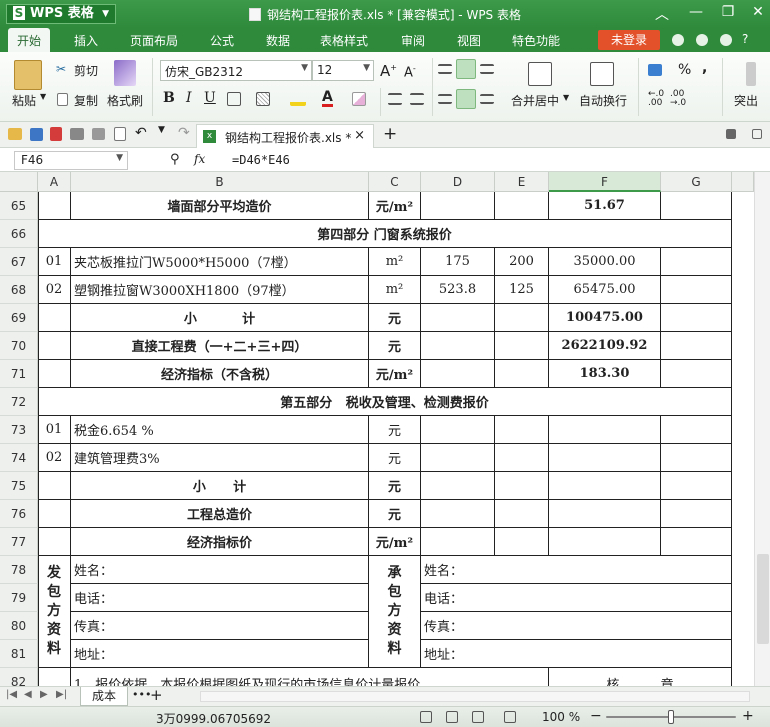 Image resolution: width=770 pixels, height=727 pixels. Describe the element at coordinates (19, 654) in the screenshot. I see `row-header: 81` at that location.